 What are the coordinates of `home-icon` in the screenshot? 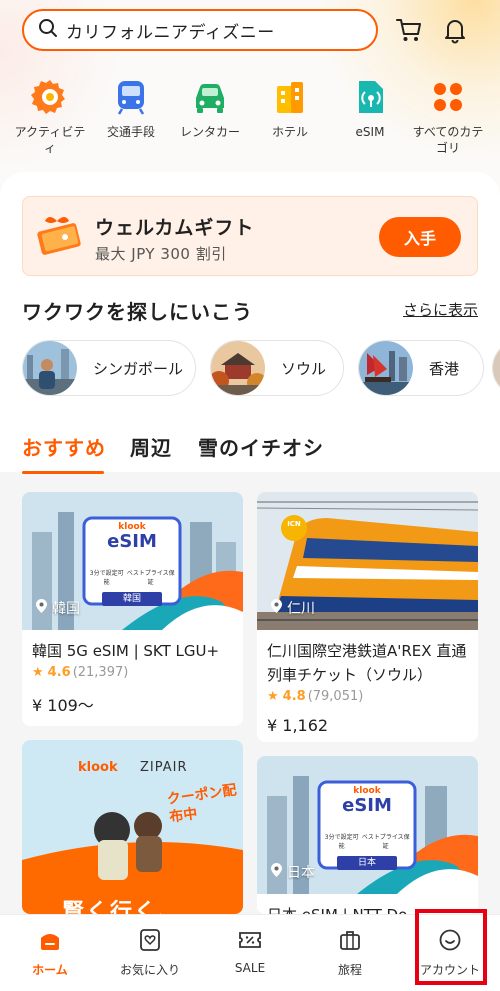 It's located at (50, 940).